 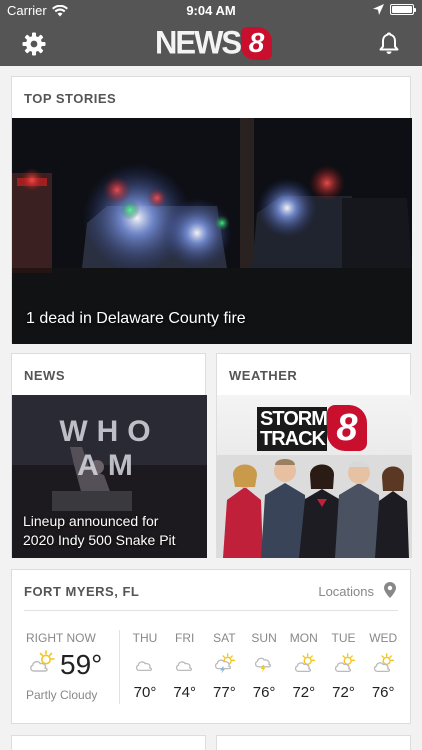 What do you see at coordinates (313, 742) in the screenshot?
I see `next-card-right` at bounding box center [313, 742].